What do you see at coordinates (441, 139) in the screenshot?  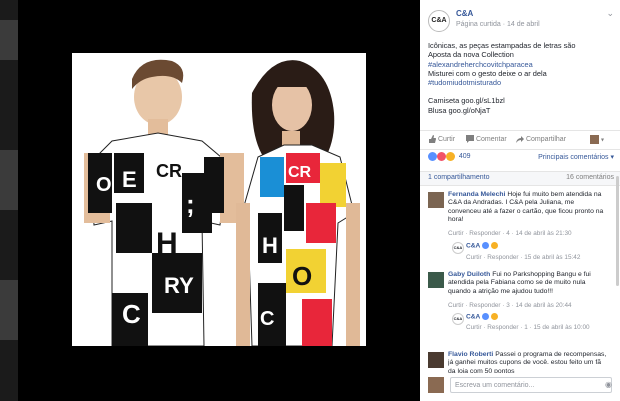 I see `like-button: Curtir` at bounding box center [441, 139].